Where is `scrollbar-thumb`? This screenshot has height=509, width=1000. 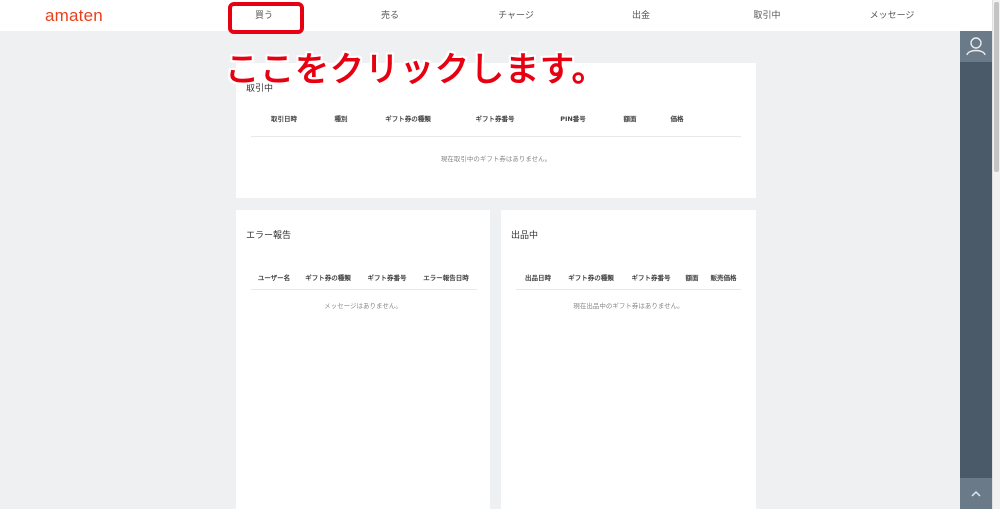 scrollbar-thumb is located at coordinates (996, 87).